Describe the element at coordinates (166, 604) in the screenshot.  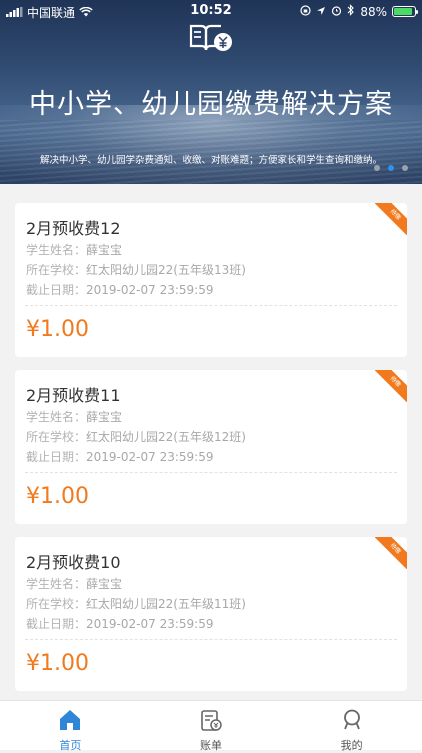
I see `school-name: 红太阳幼儿园22(五年级11班)` at that location.